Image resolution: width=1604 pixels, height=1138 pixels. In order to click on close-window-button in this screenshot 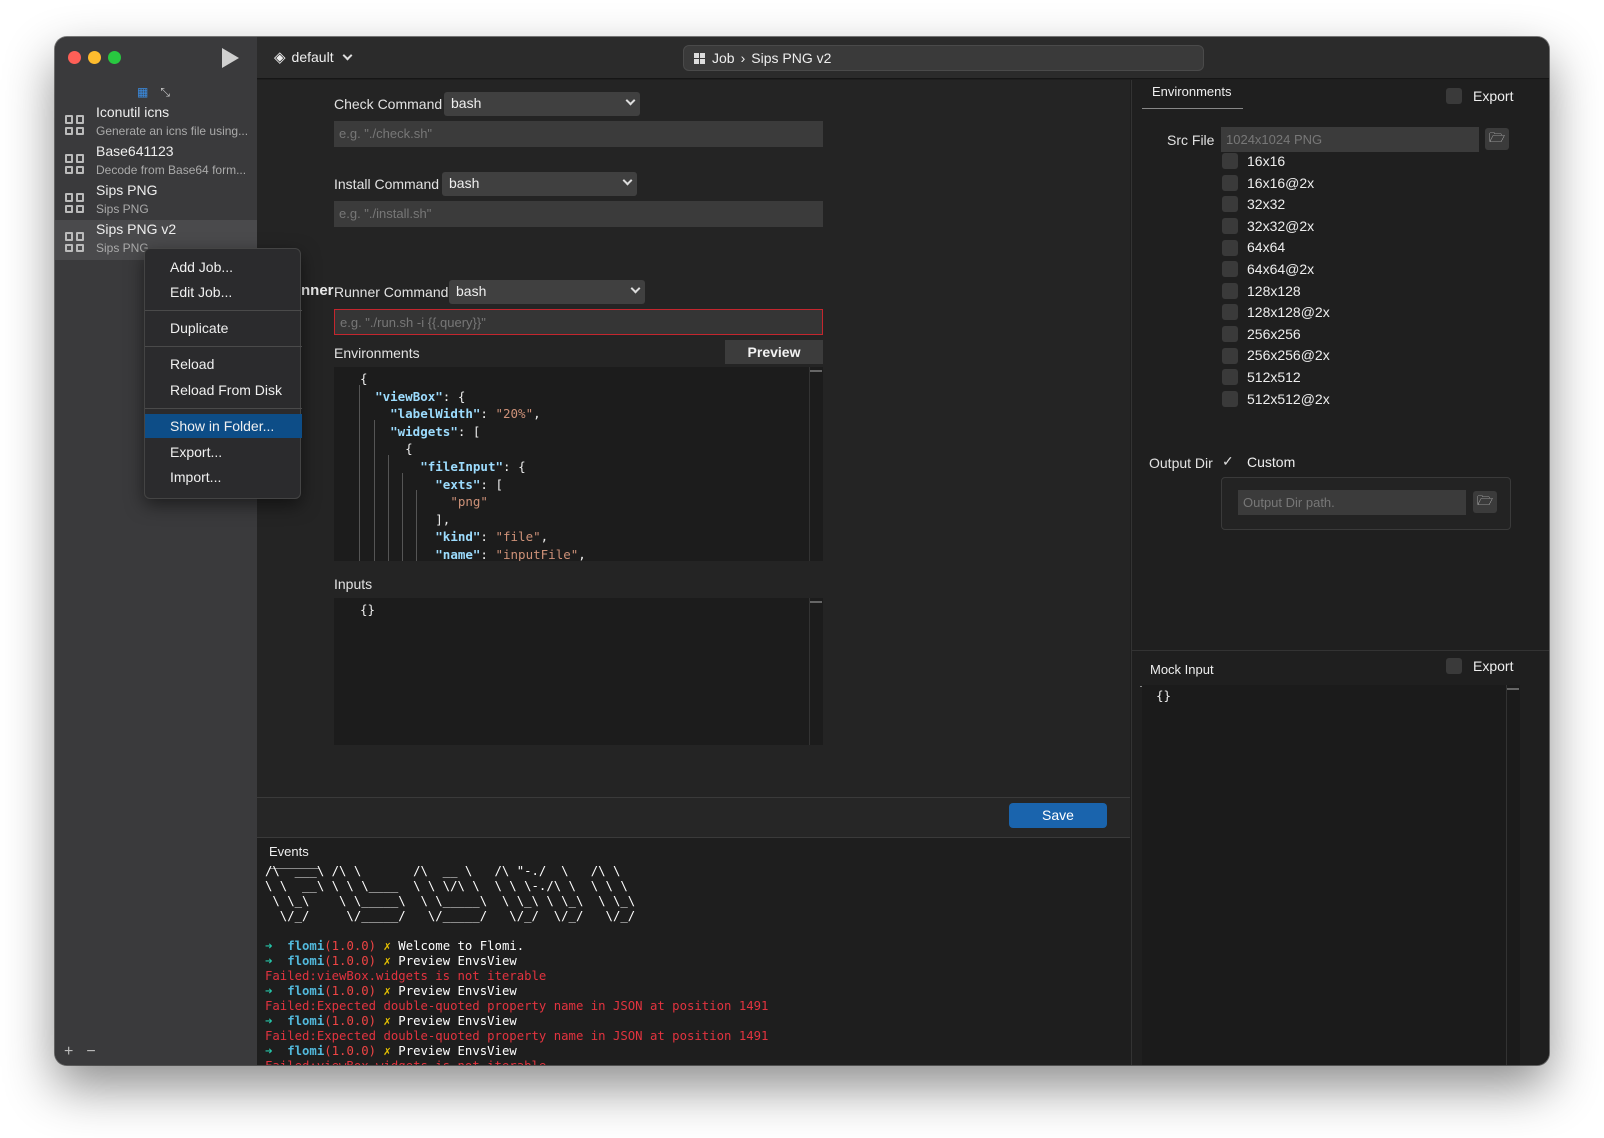, I will do `click(74, 57)`.